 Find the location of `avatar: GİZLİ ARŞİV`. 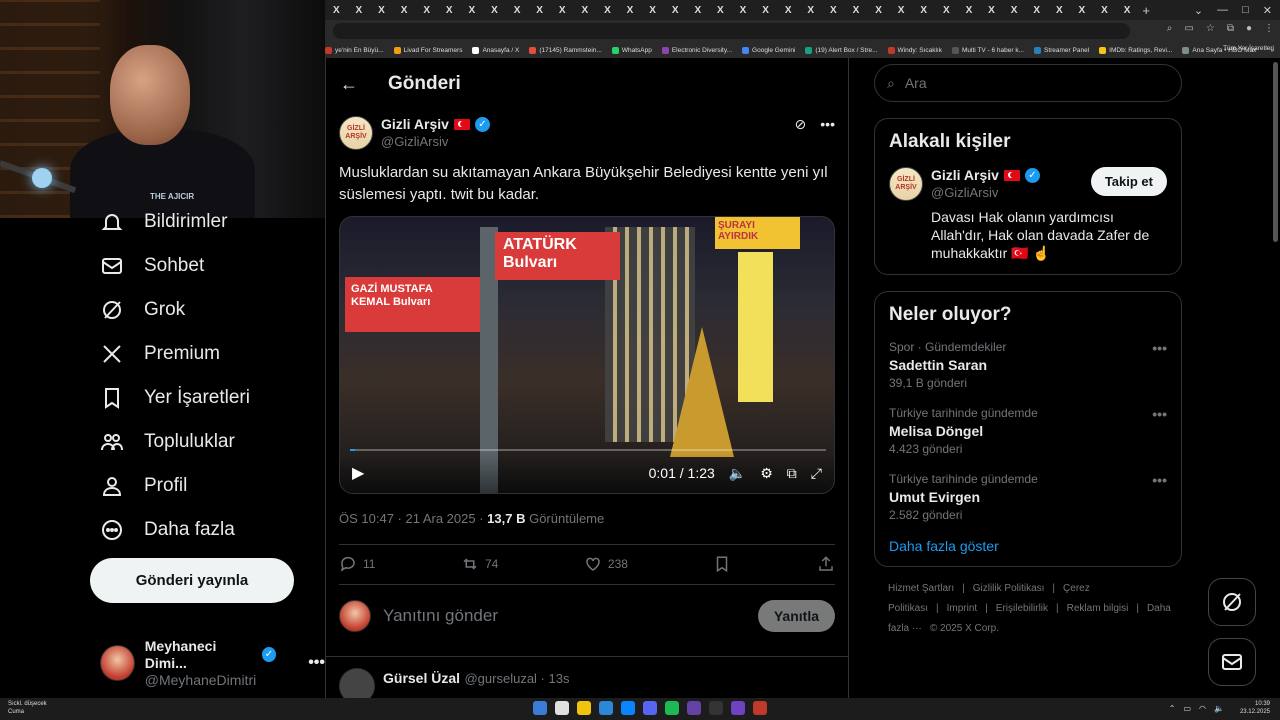

avatar: GİZLİ ARŞİV is located at coordinates (356, 133).